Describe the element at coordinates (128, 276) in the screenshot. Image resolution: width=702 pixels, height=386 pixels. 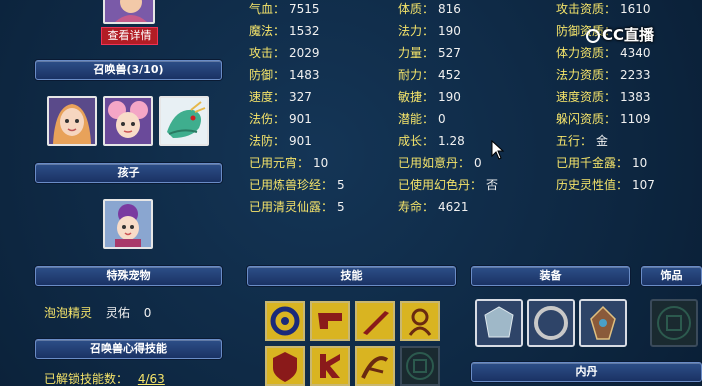
I see `special-pet-header: 特殊宠物` at that location.